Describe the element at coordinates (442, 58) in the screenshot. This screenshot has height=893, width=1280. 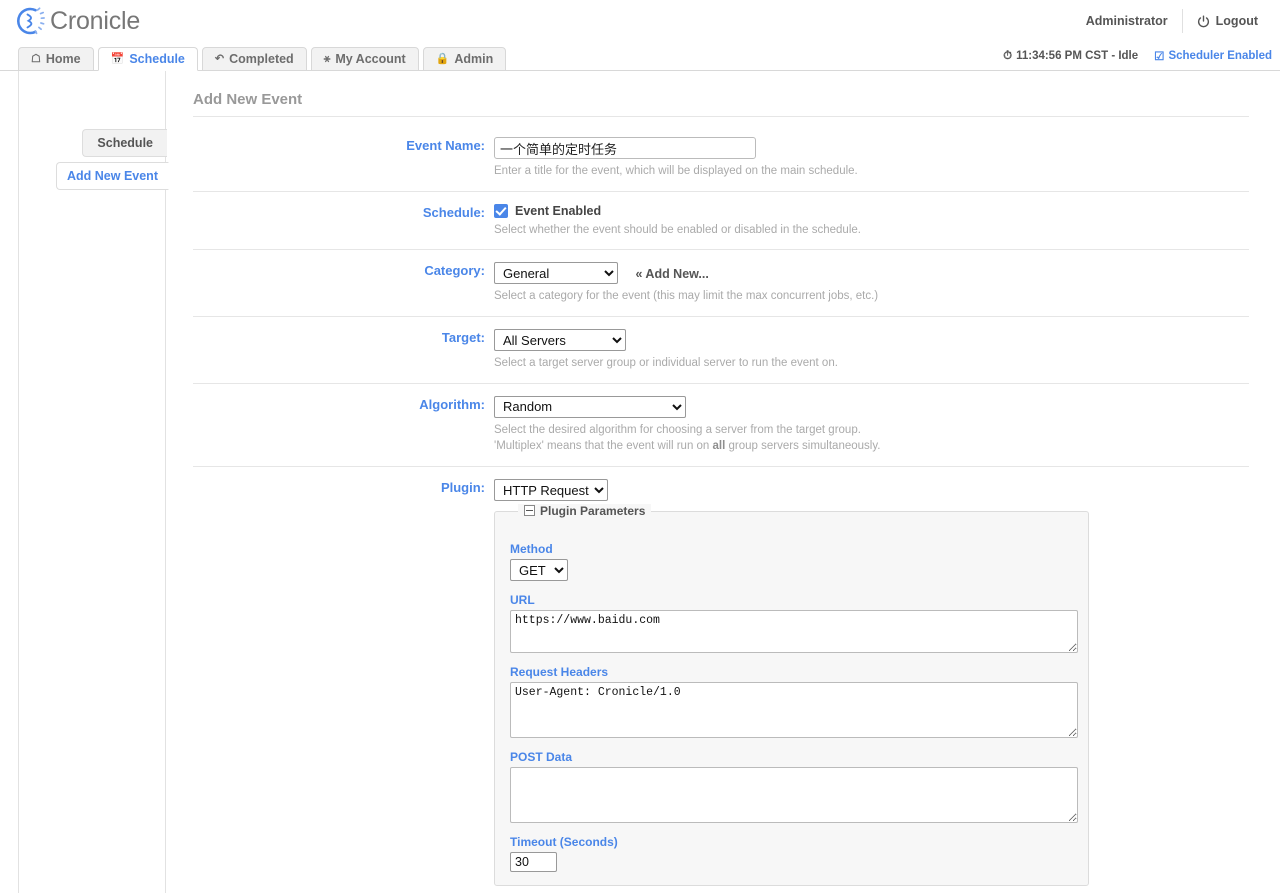
I see `lock-icon: 🔒` at that location.